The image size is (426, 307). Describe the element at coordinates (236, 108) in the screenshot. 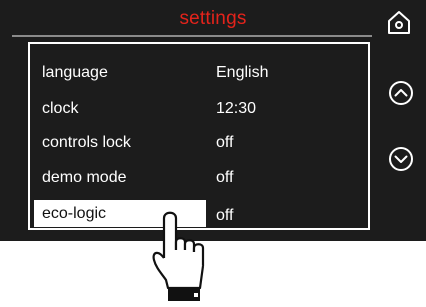

I see `setting-value: 12:30` at that location.